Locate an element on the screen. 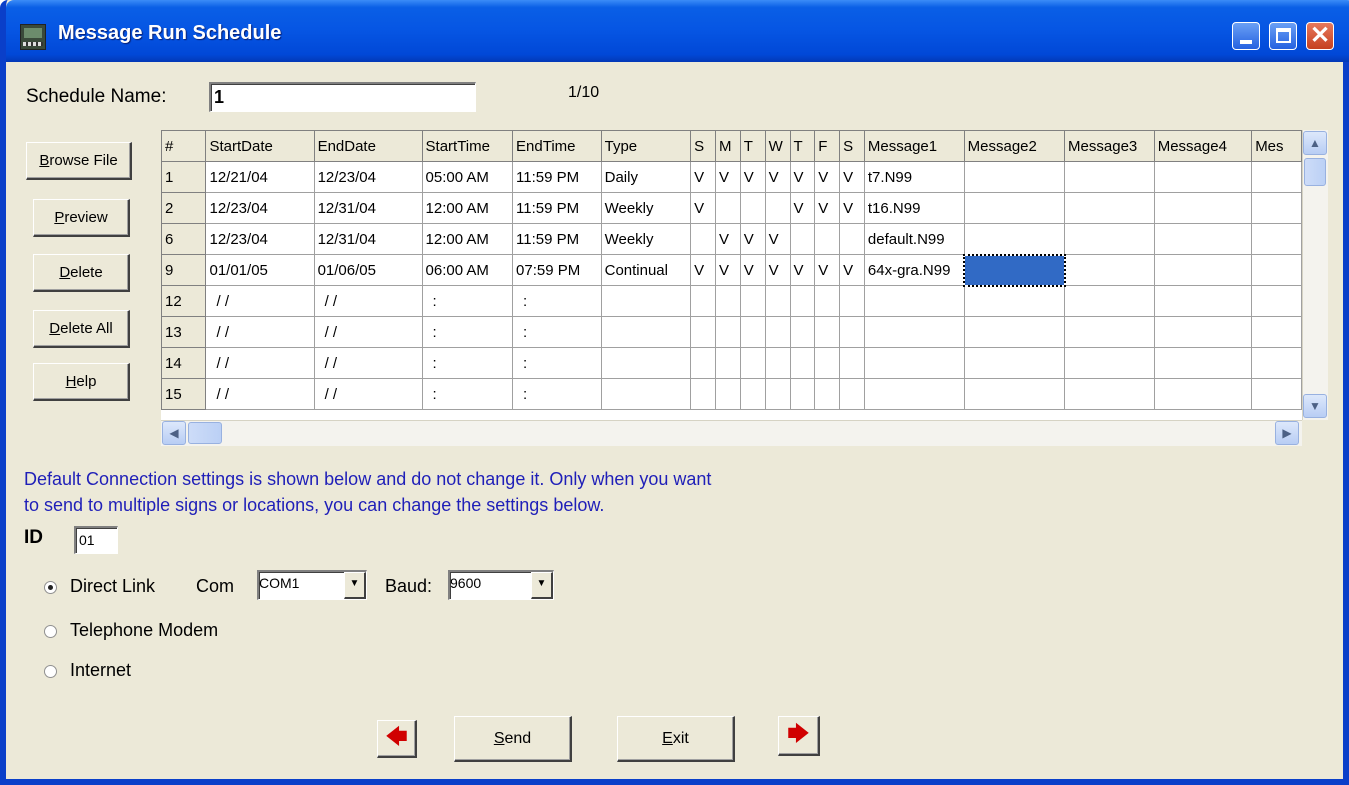 This screenshot has width=1349, height=785. table-cell: 12/21/04 is located at coordinates (260, 177).